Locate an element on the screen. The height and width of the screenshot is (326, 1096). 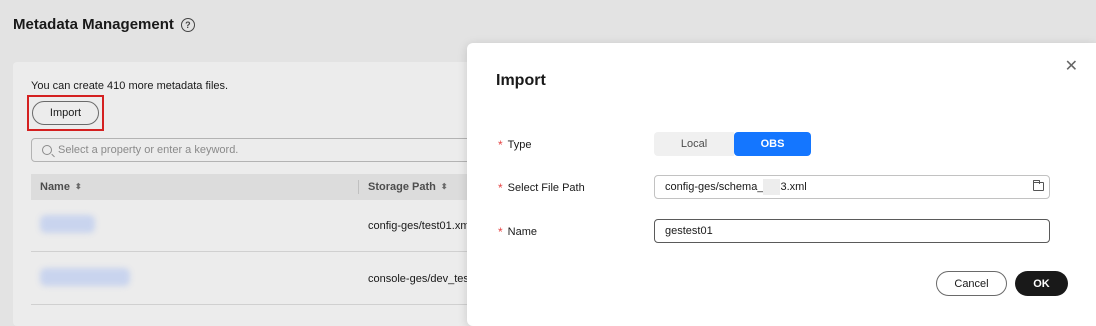
file-path-label-text: Select File Path is located at coordinates (546, 188).